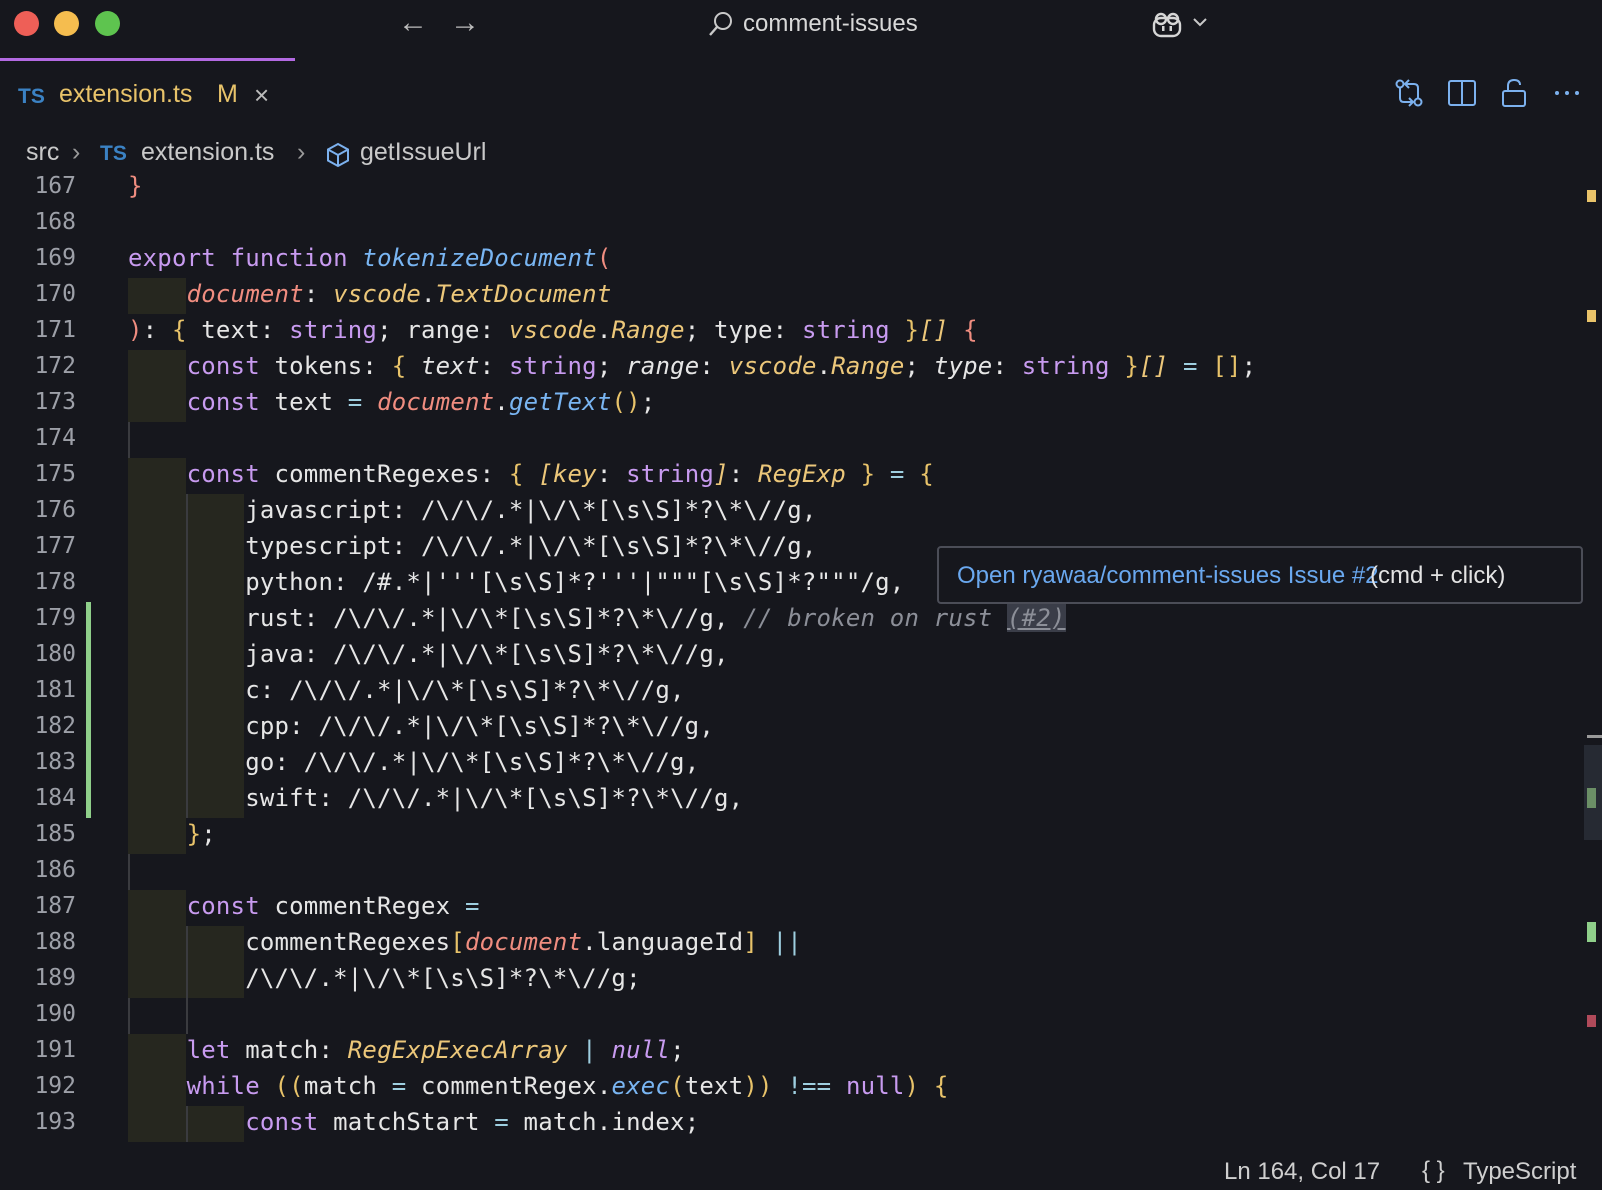  I want to click on close-tab-button: ×, so click(261, 95).